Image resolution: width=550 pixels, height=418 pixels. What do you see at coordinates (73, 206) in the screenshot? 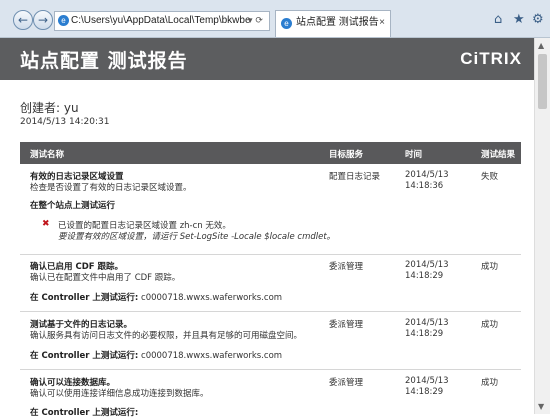
I see `test-run-section: 在整个站点上测试运行` at bounding box center [73, 206].